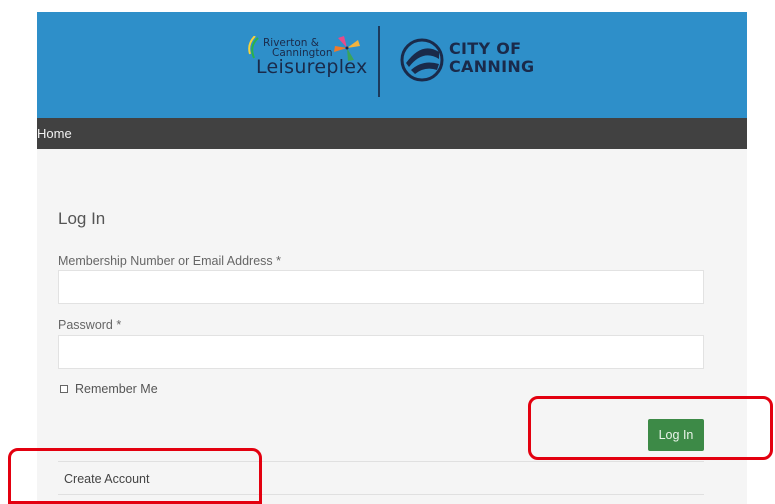  I want to click on annotation-create-account-highlight, so click(135, 476).